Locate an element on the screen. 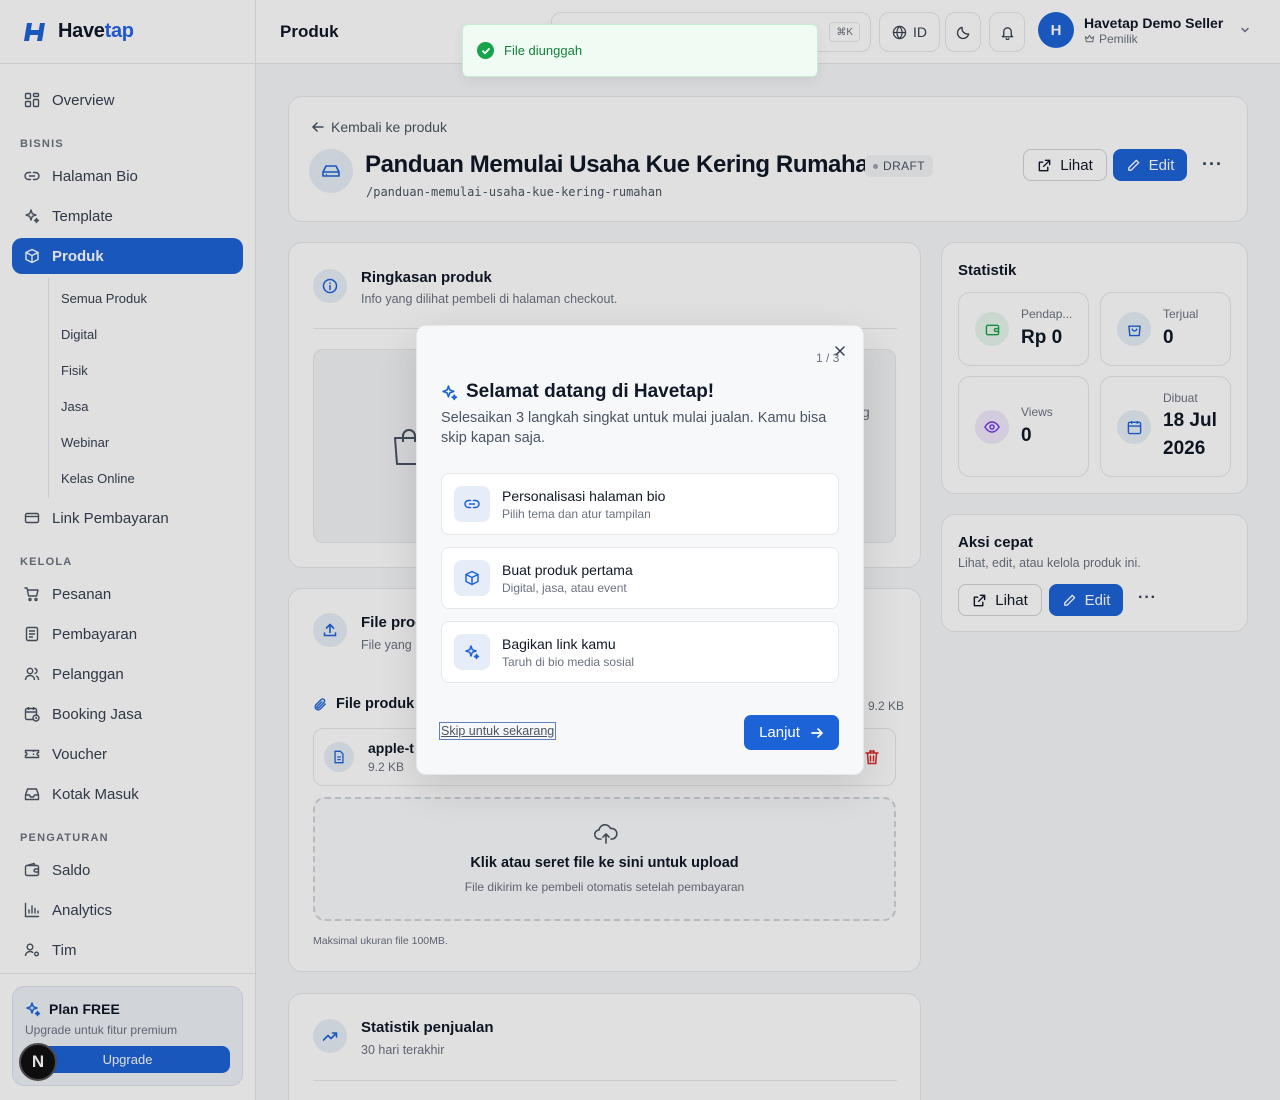 The width and height of the screenshot is (1280, 1100). step-subtitle: Pilih tema dan atur tampilan is located at coordinates (576, 514).